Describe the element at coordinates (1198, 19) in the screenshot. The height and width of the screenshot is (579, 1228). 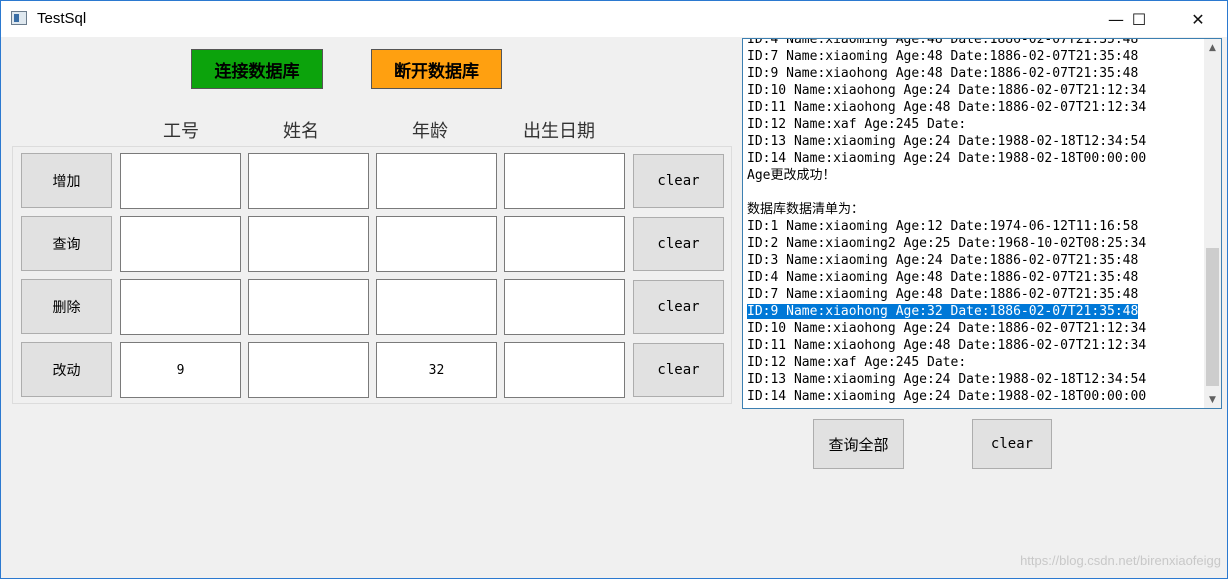
I see `close-button: ✕` at that location.